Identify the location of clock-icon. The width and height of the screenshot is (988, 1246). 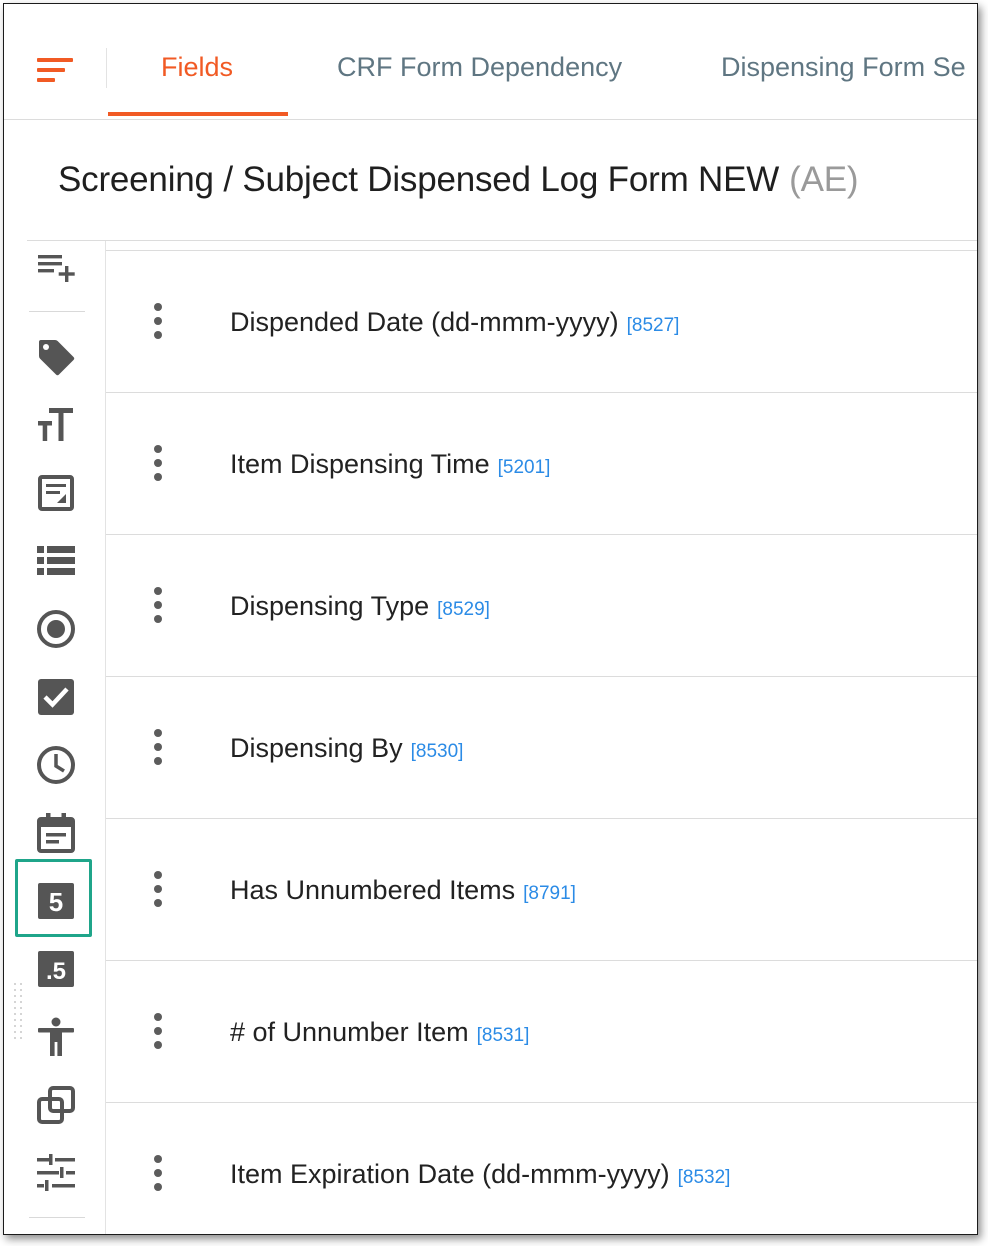
(56, 765).